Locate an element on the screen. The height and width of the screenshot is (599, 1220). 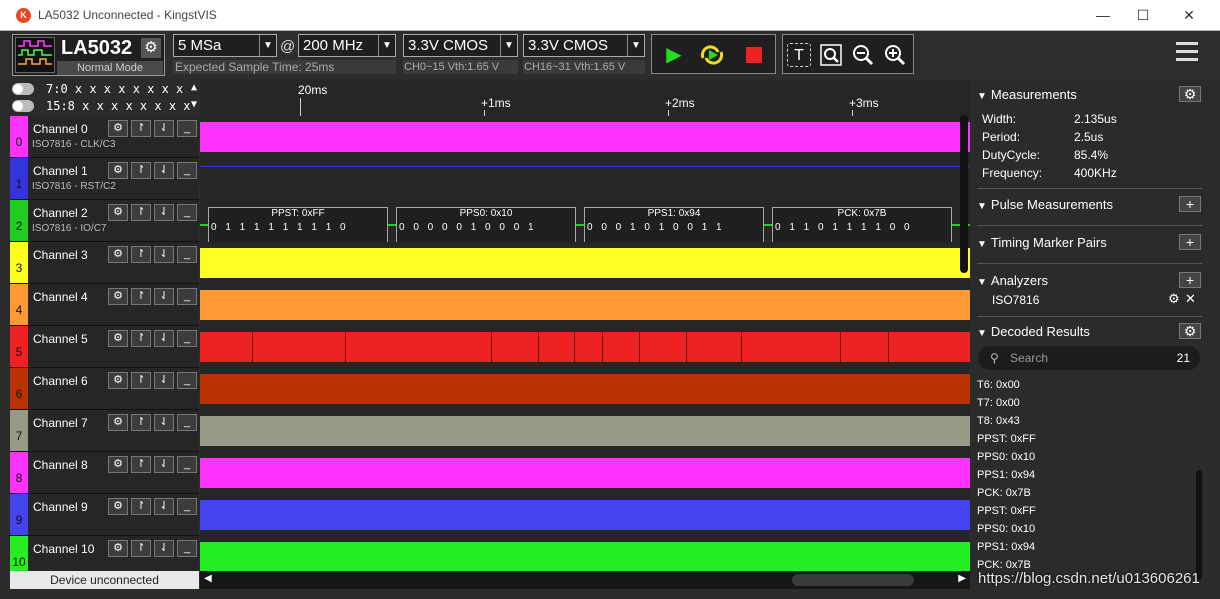
decoded-frame: PPST: 0xFF 0 1 1 1 1 1 1 1 1 0 is located at coordinates (298, 225).